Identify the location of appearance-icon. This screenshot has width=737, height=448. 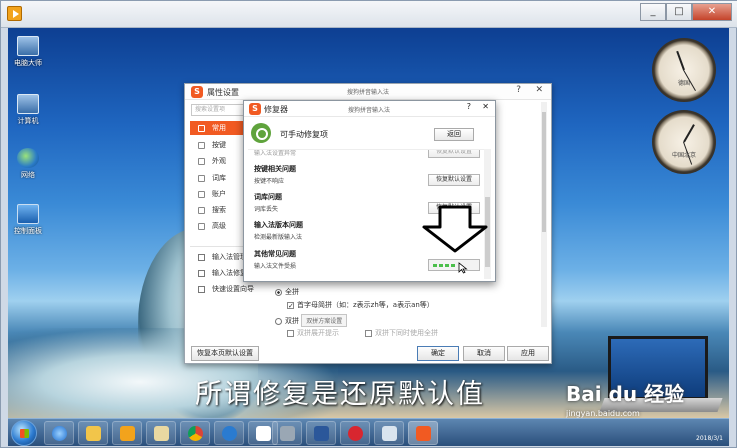
(201, 161).